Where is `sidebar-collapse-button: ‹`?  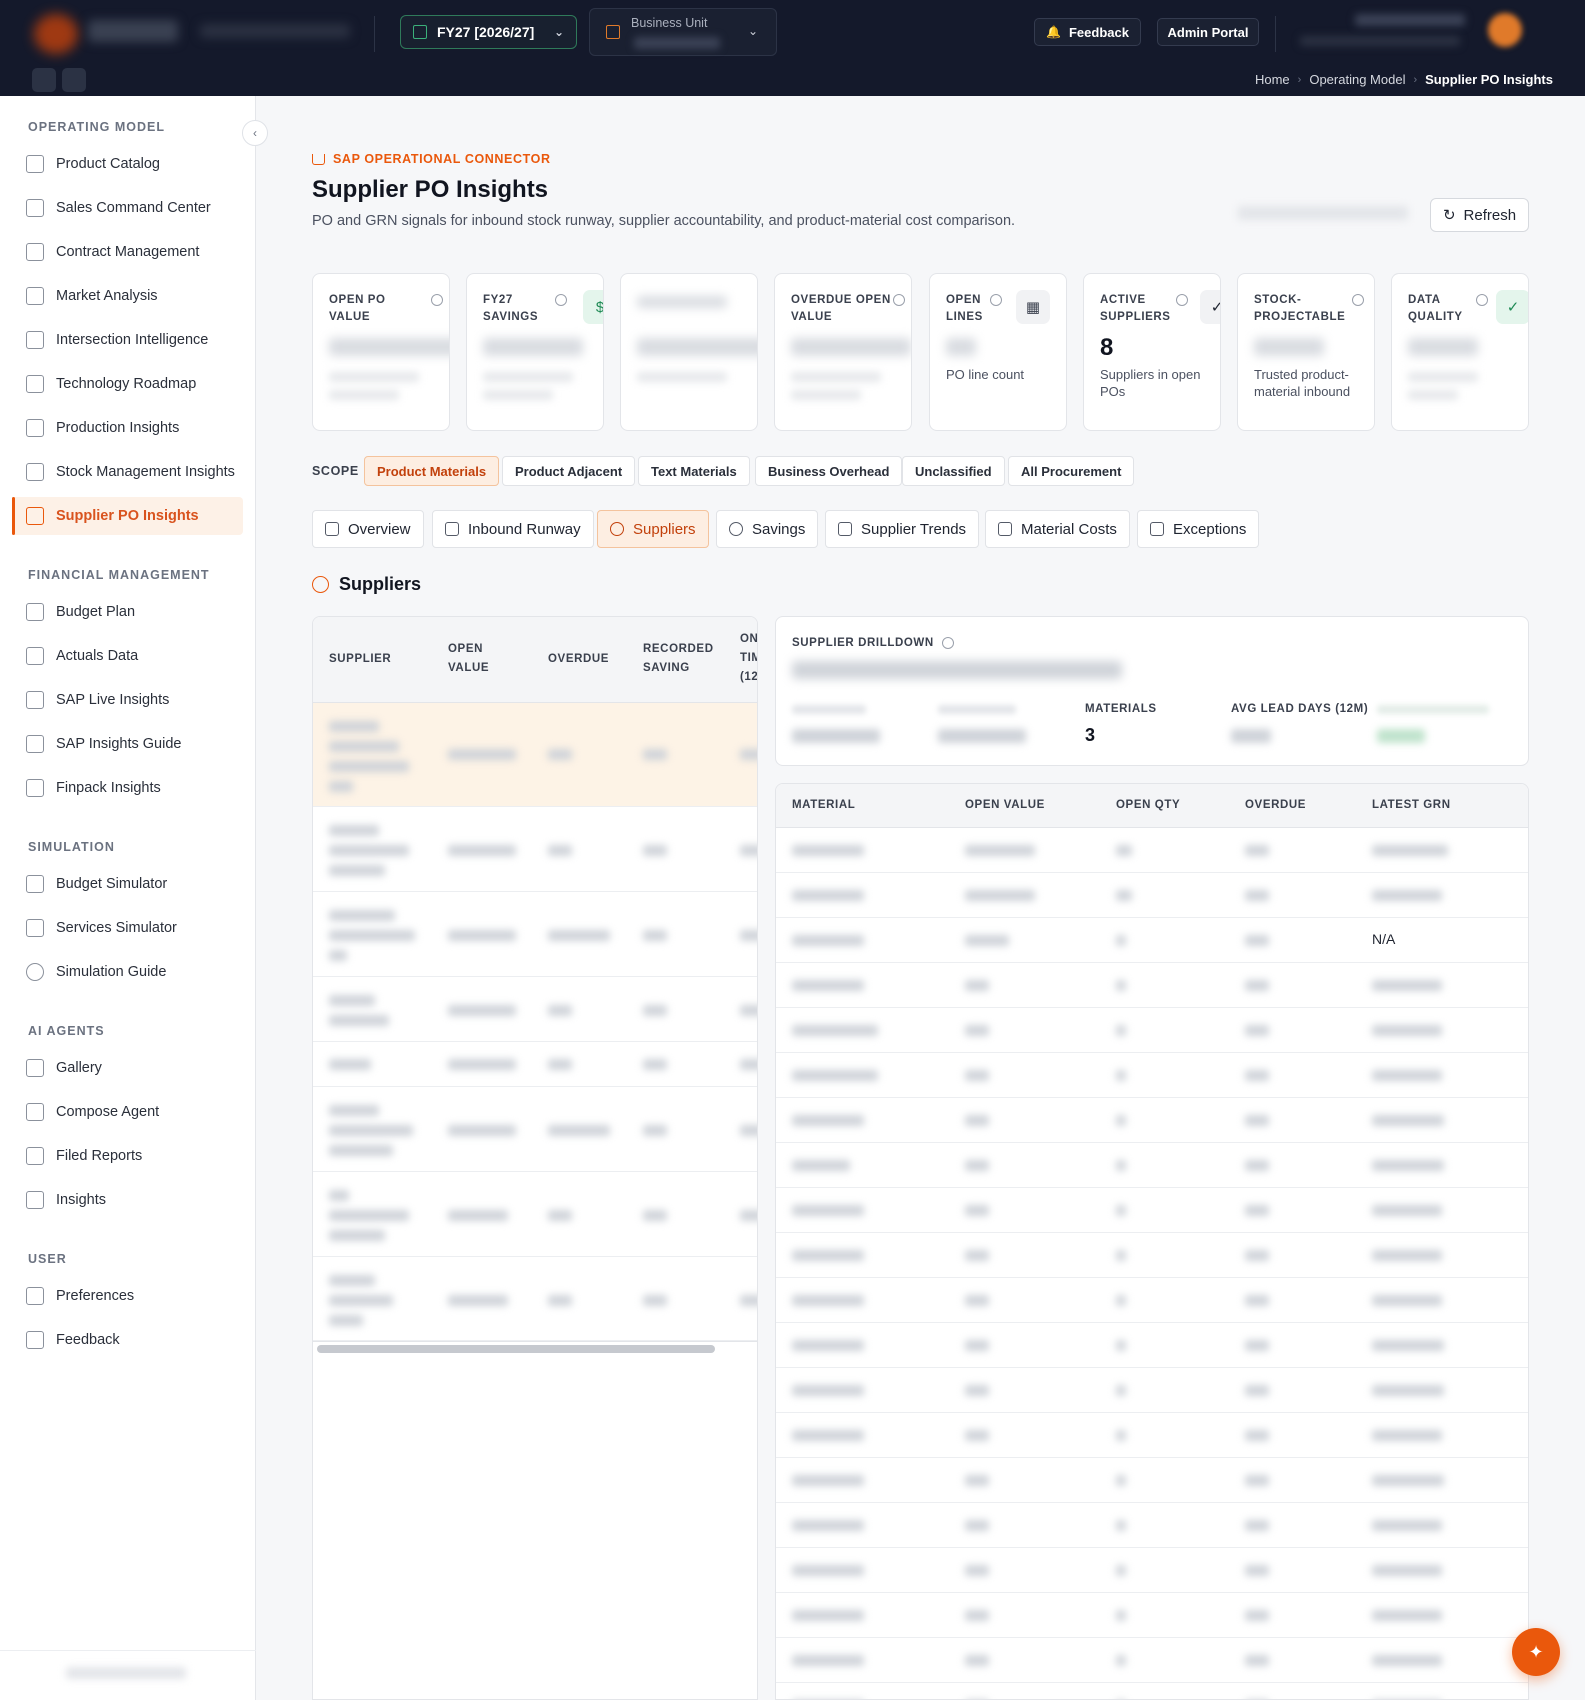
sidebar-collapse-button: ‹ is located at coordinates (255, 133).